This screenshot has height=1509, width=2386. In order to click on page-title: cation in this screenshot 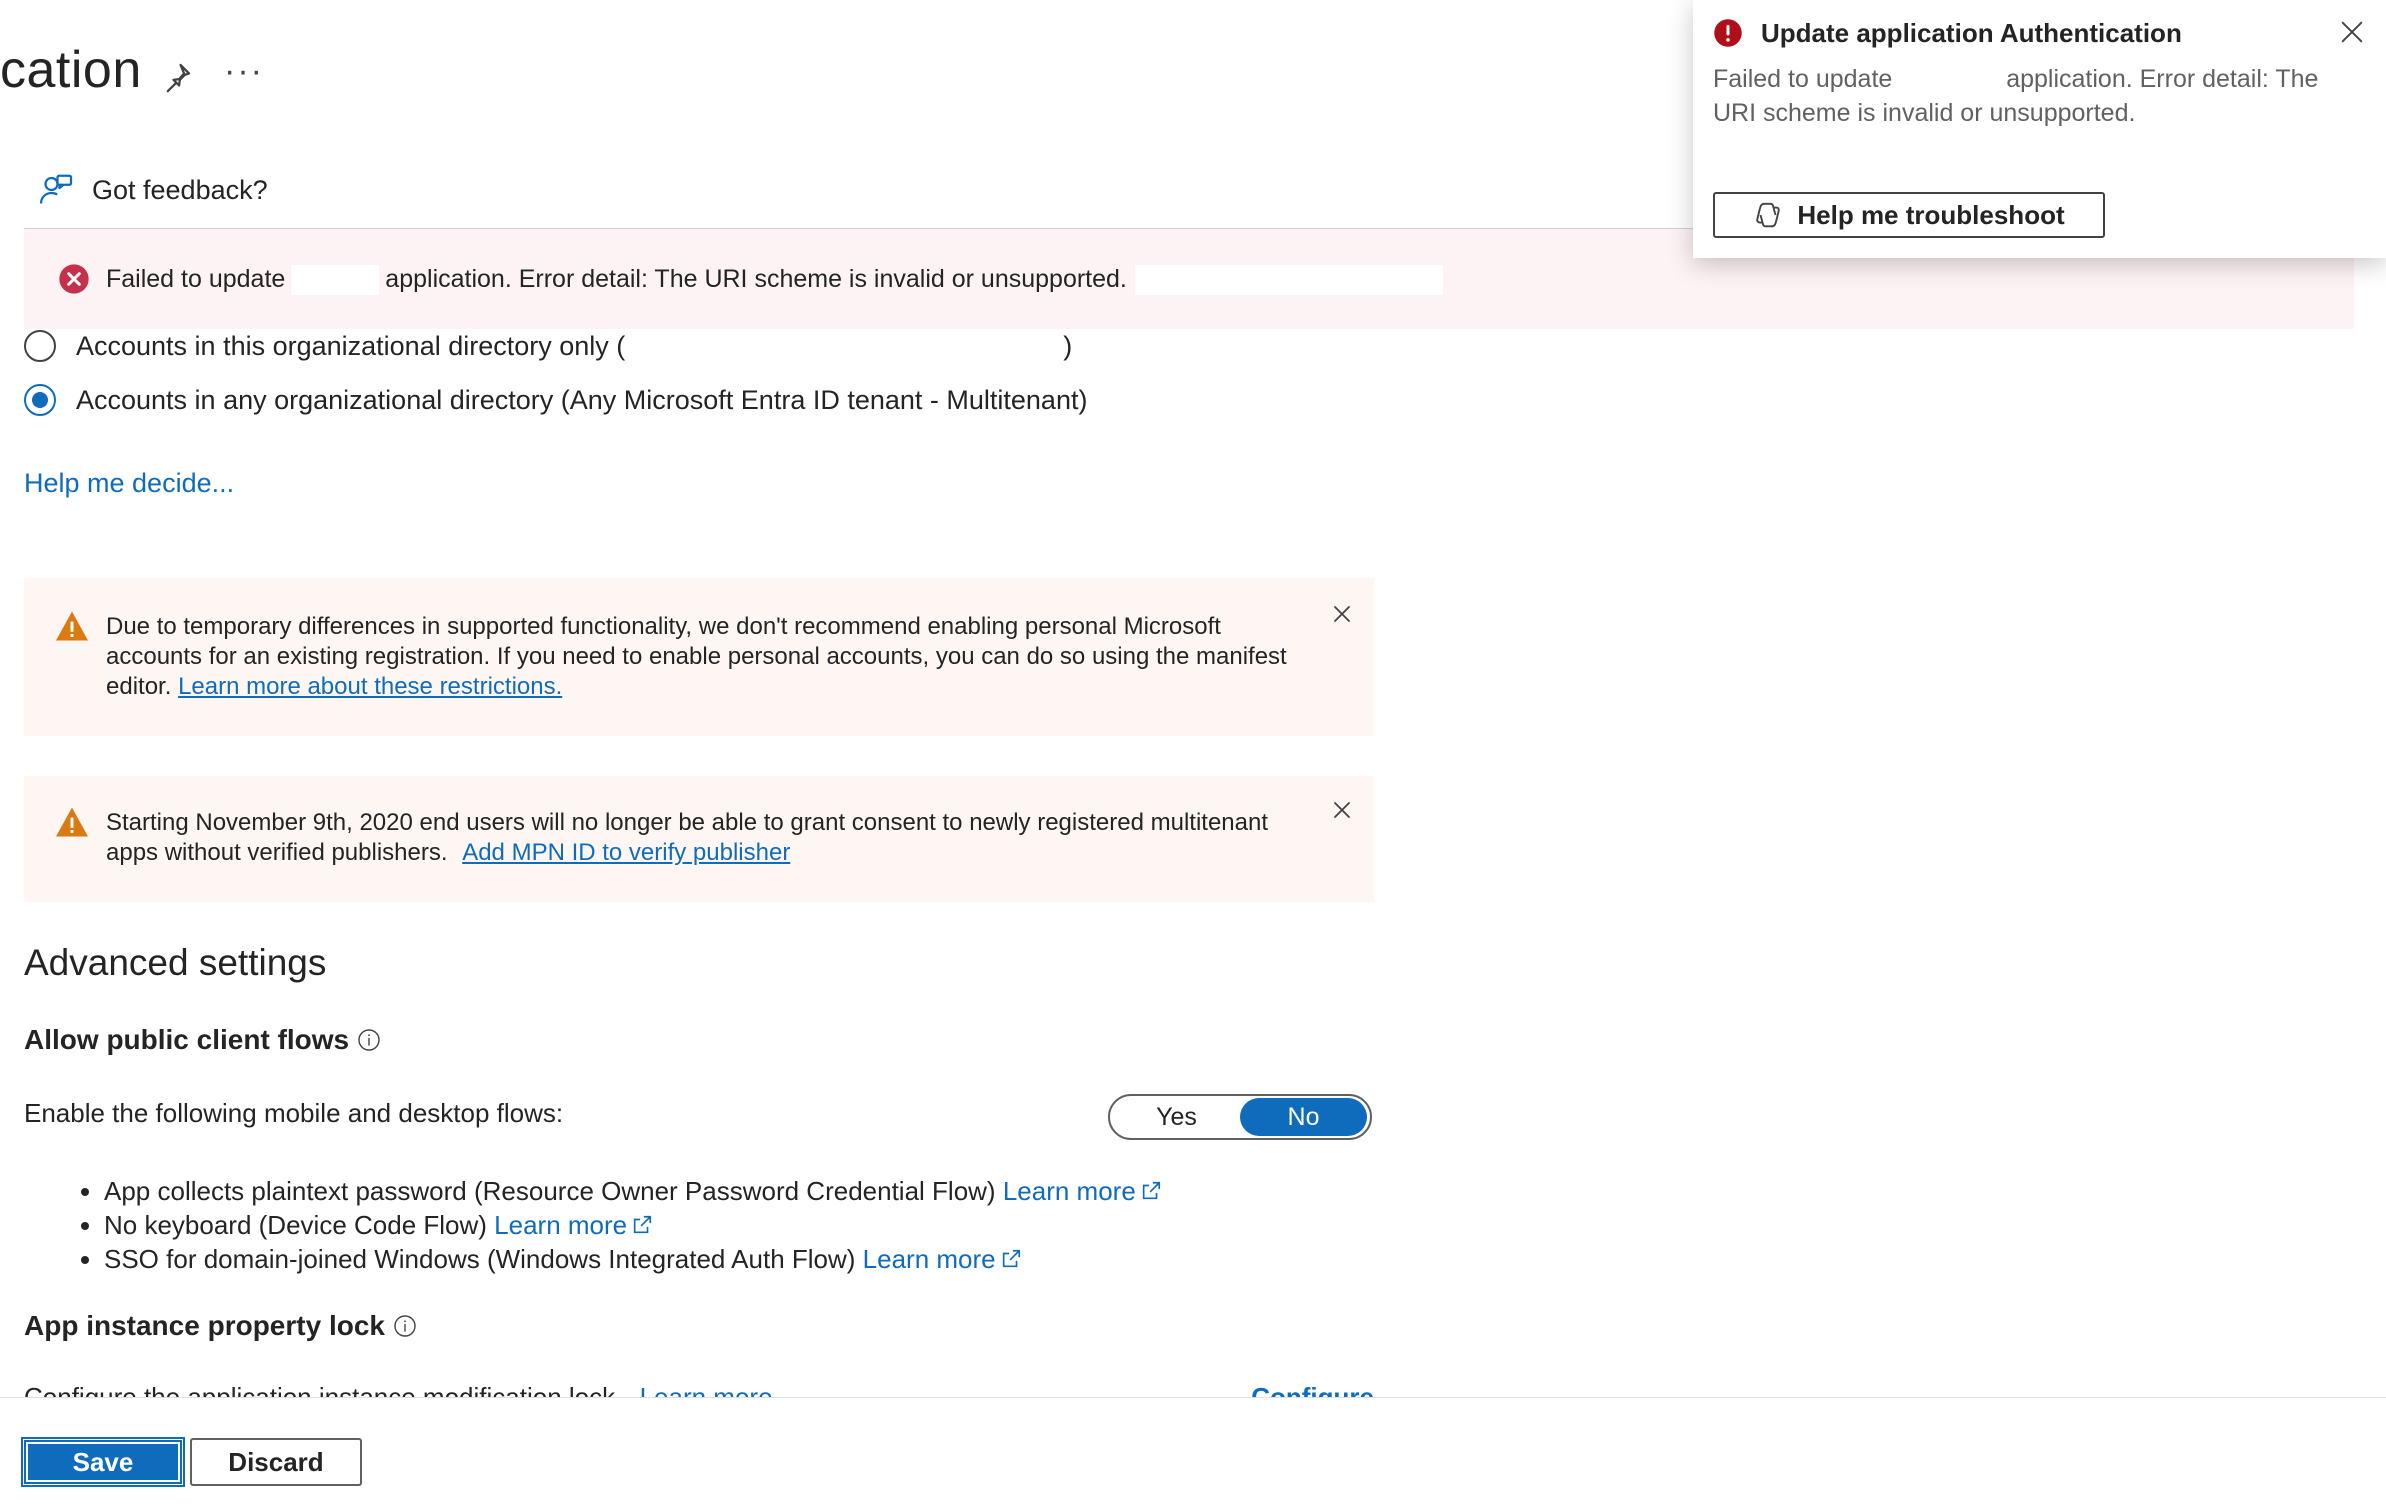, I will do `click(71, 70)`.